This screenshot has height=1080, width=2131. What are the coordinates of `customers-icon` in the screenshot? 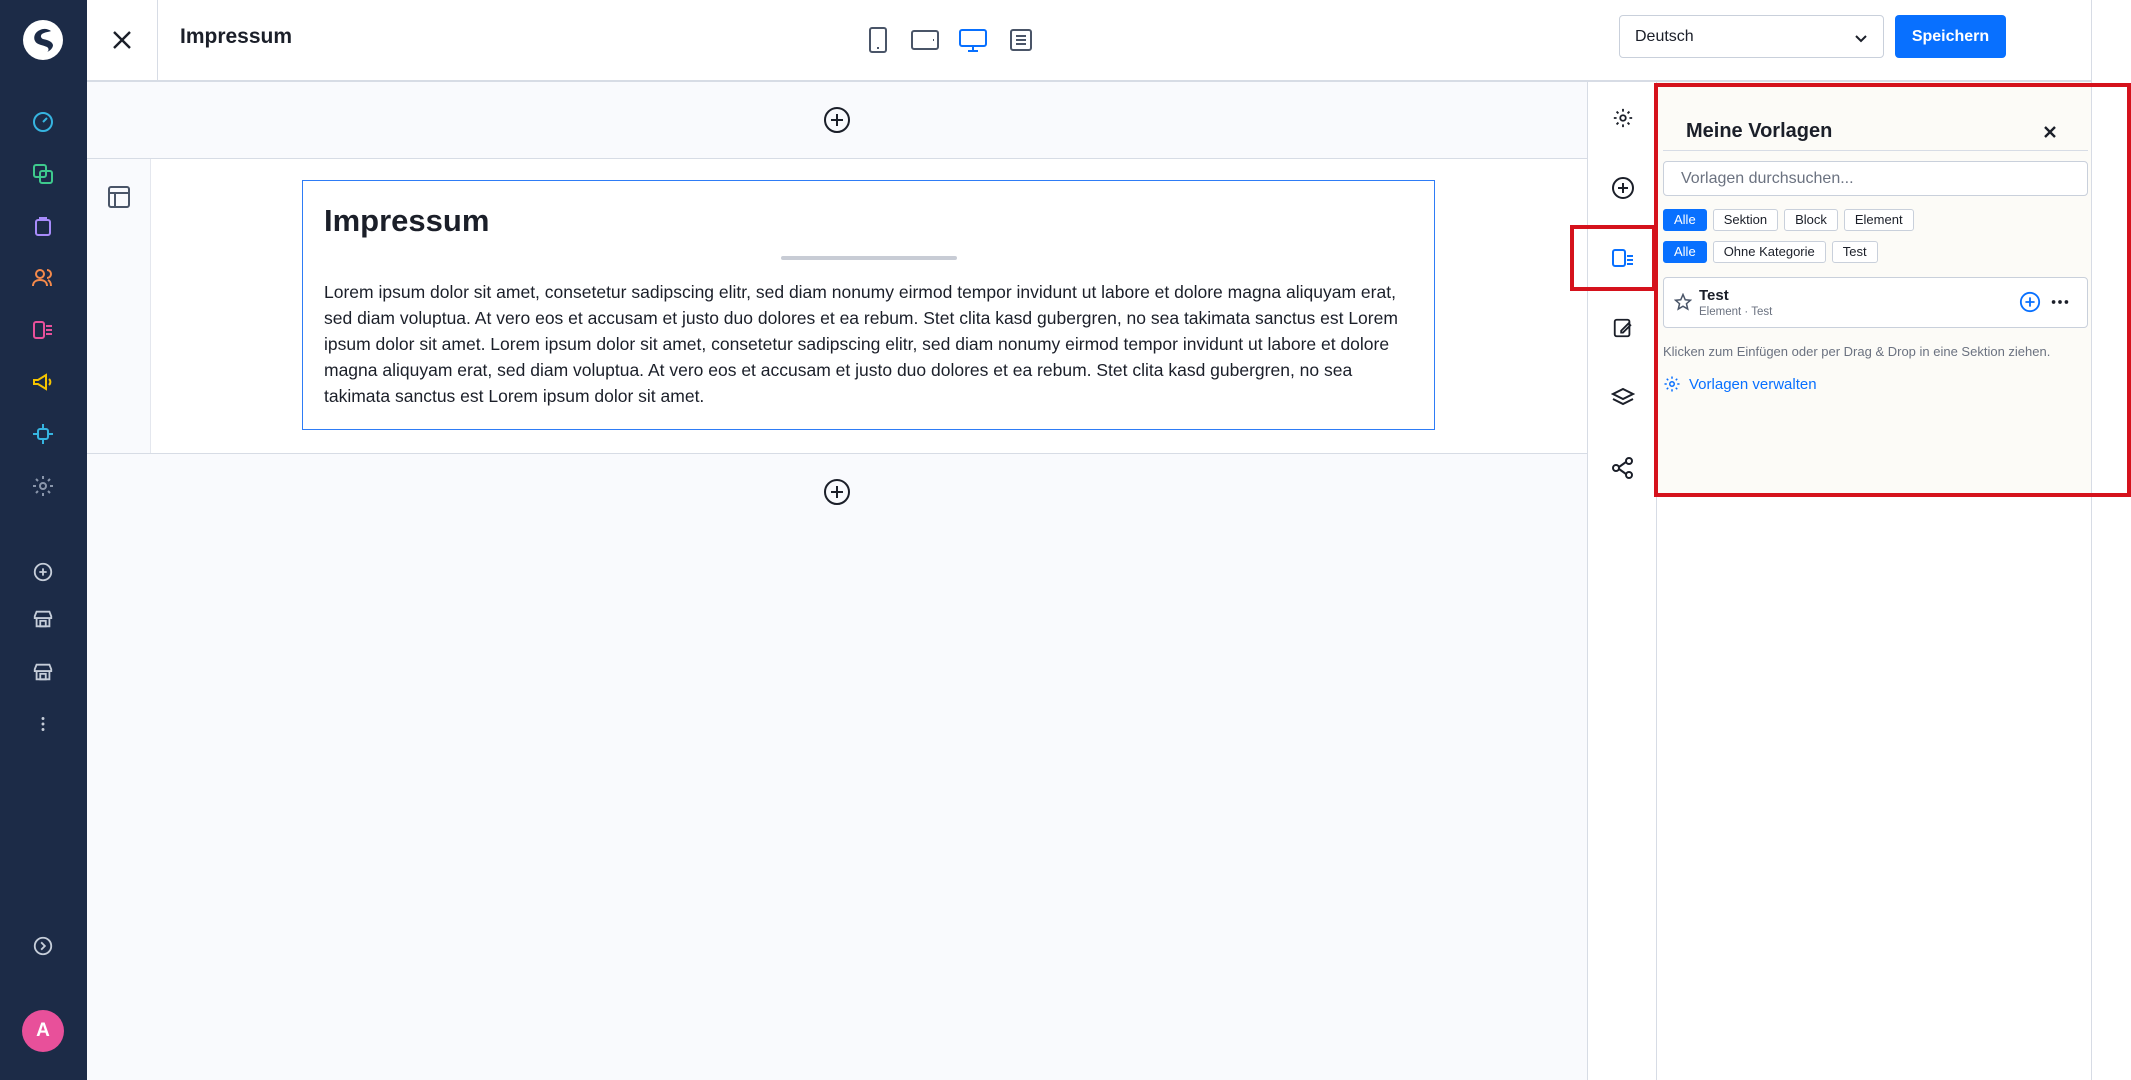 It's located at (43, 278).